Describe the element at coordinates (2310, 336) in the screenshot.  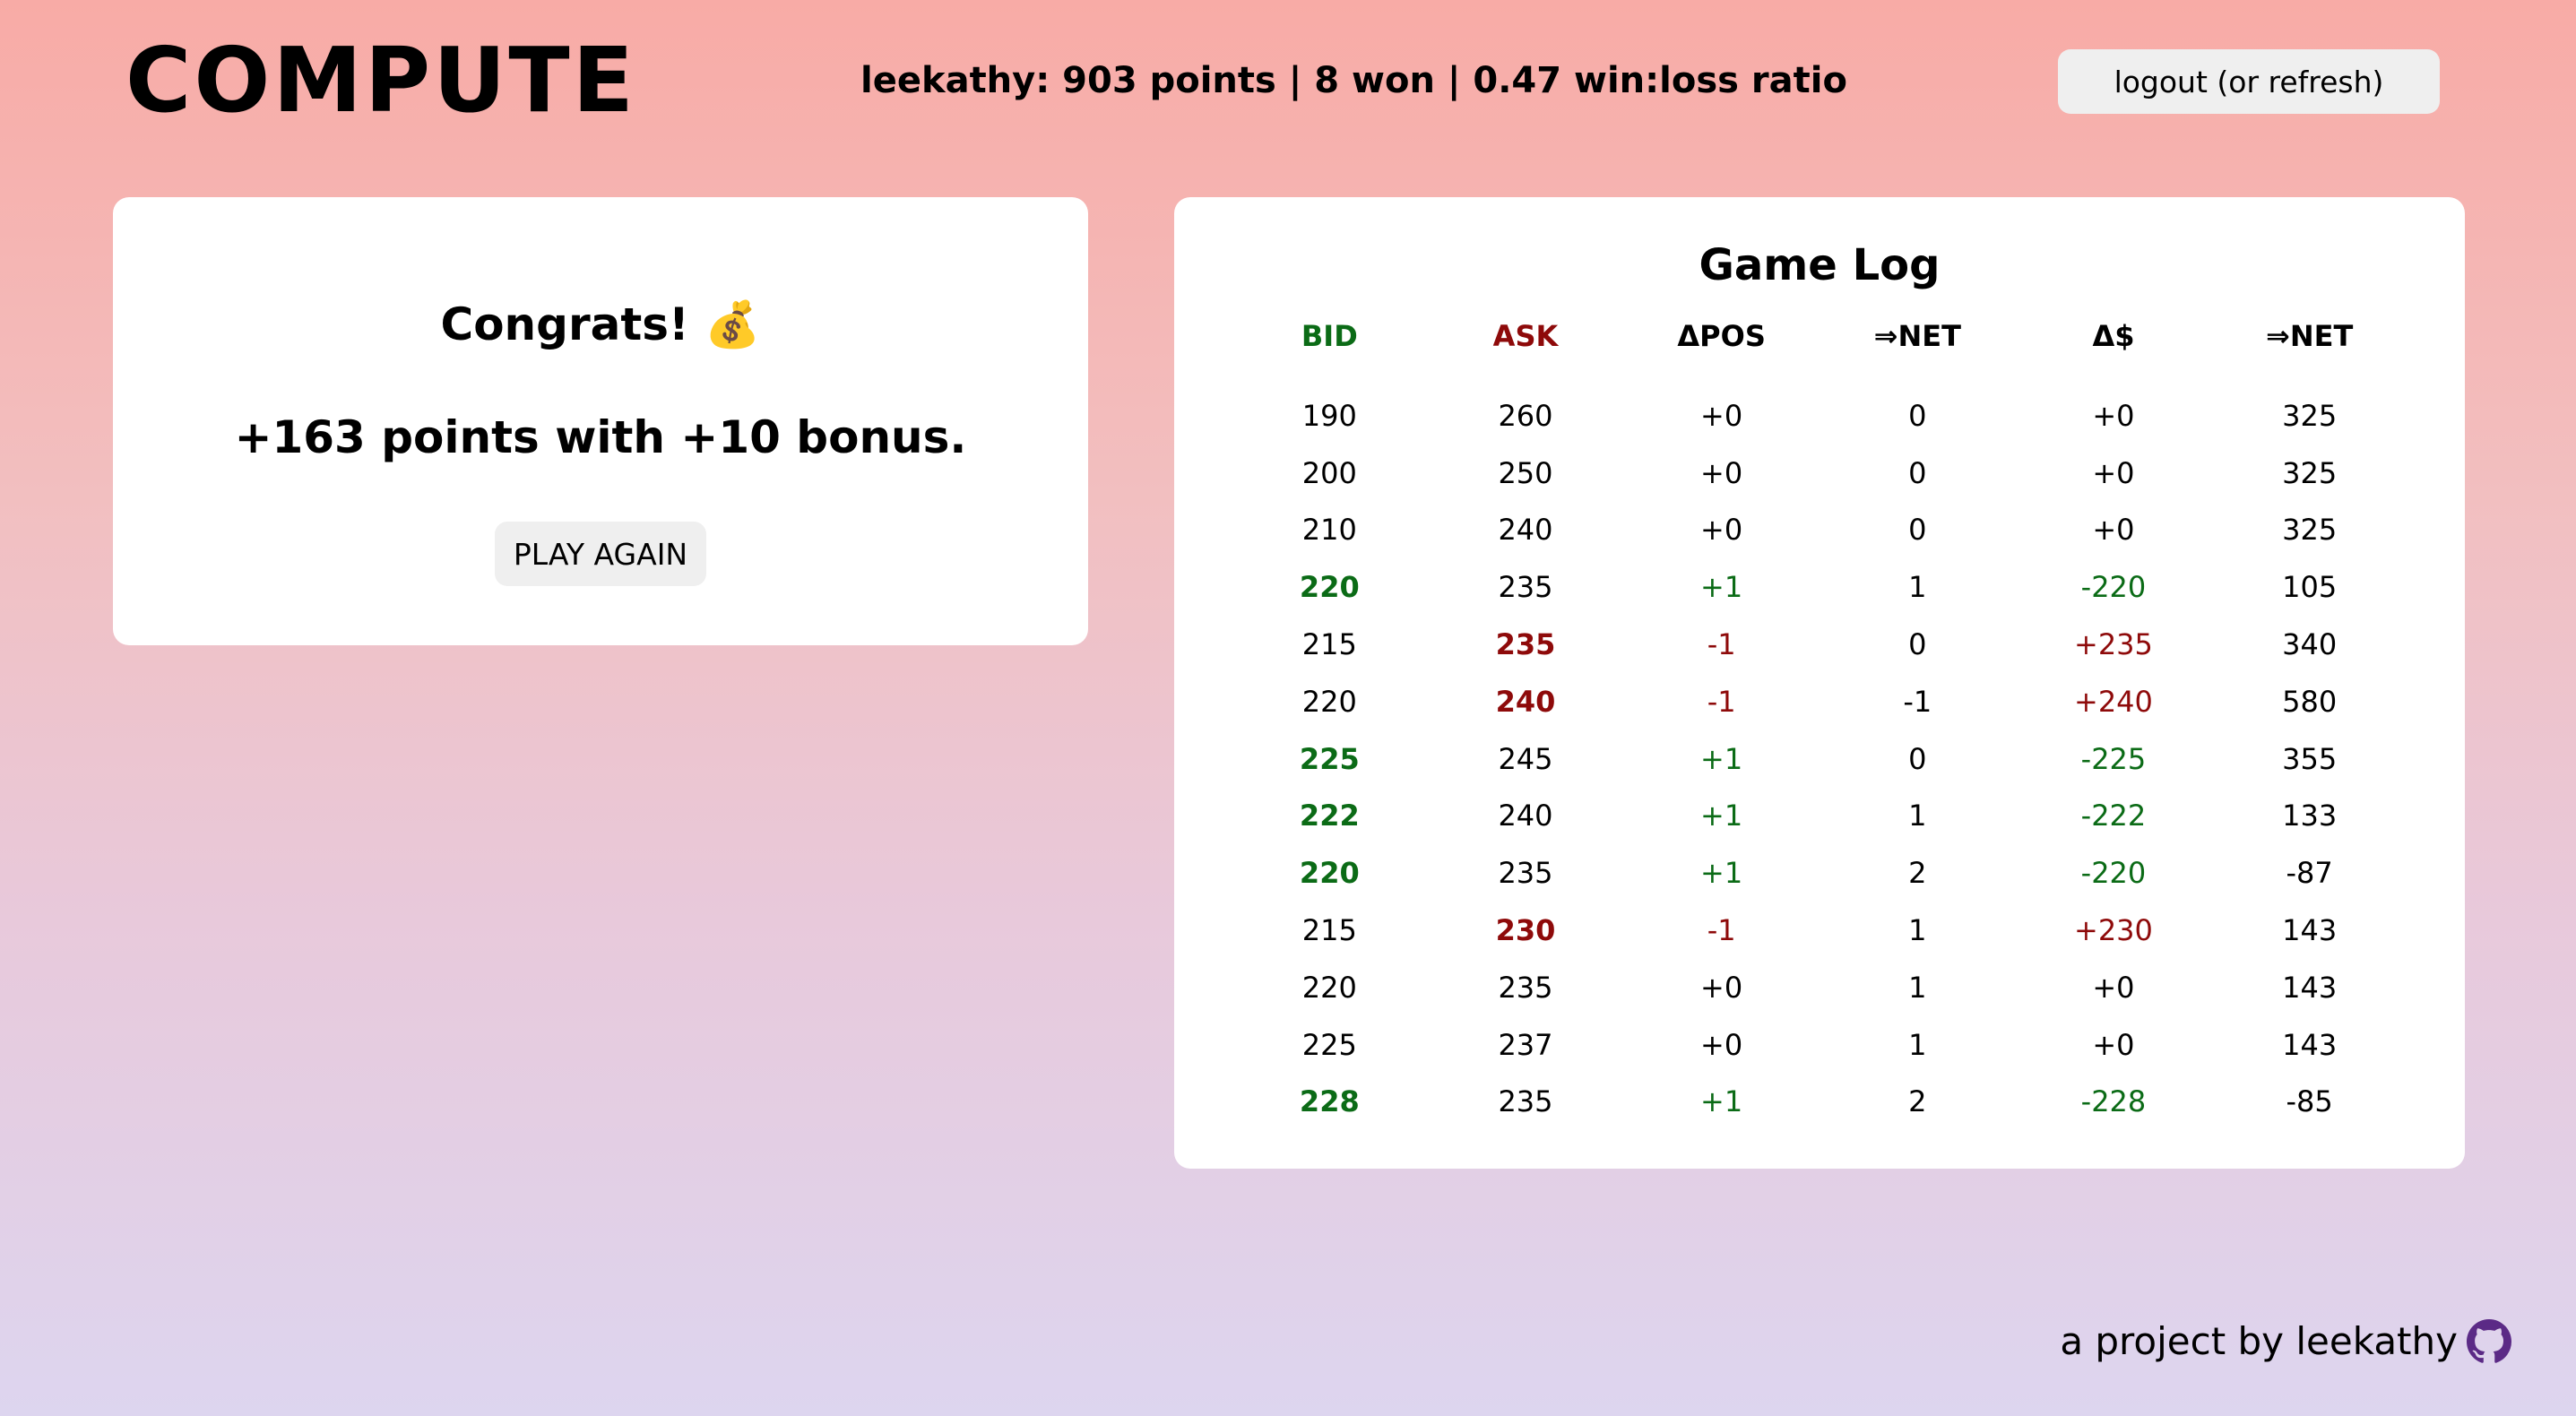
I see `column-header-net-cash: ⇒NET` at that location.